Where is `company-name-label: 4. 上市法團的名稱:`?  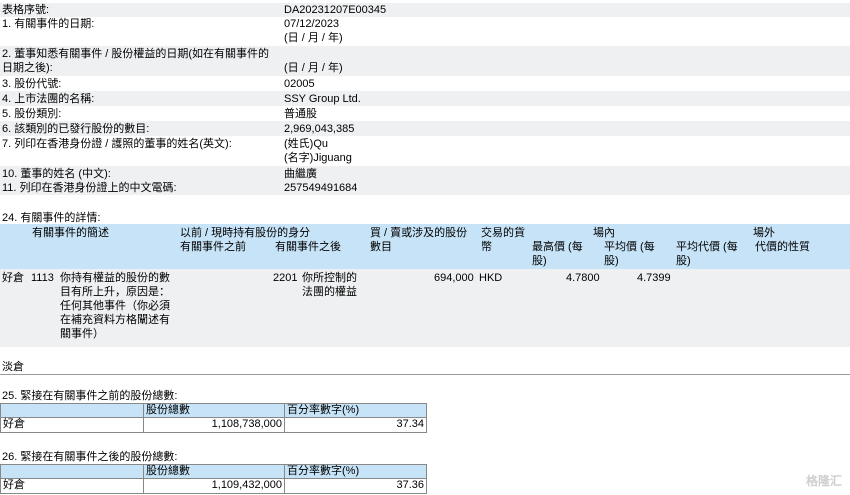
company-name-label: 4. 上市法團的名稱: is located at coordinates (48, 99).